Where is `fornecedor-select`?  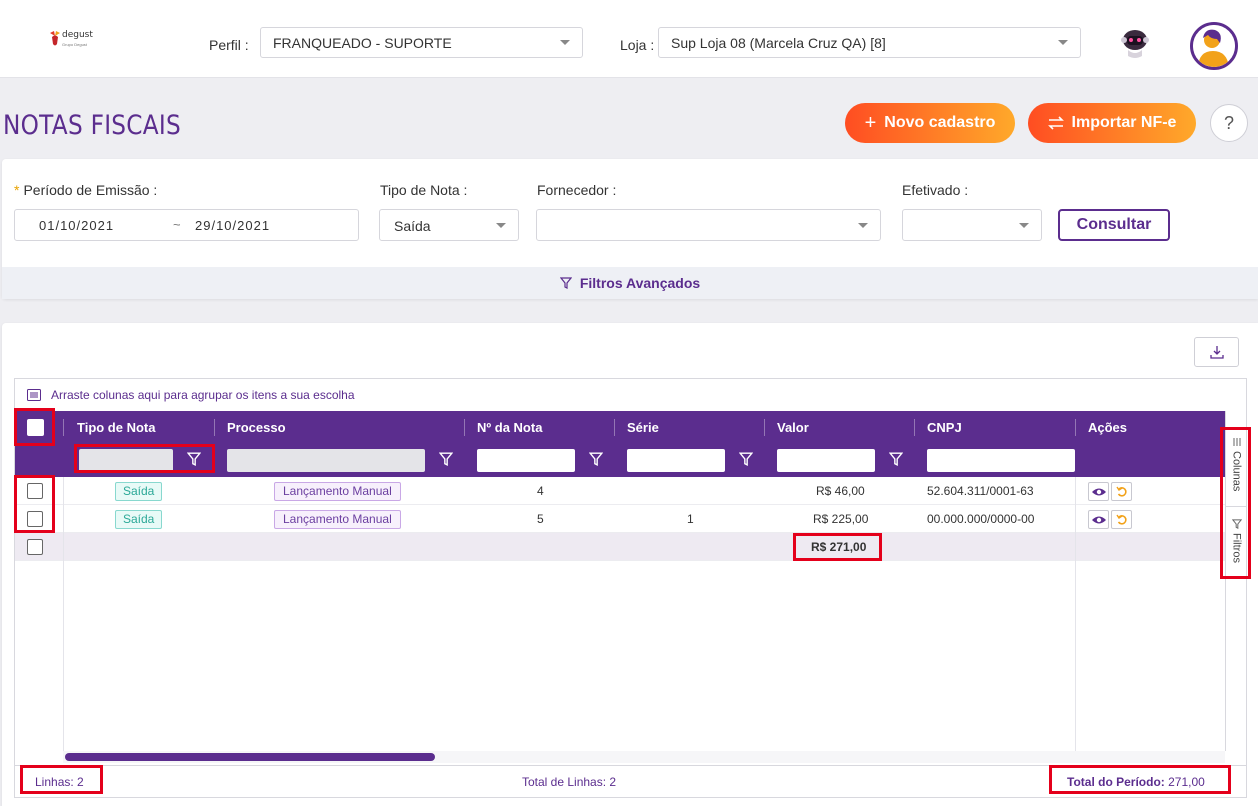
fornecedor-select is located at coordinates (708, 225).